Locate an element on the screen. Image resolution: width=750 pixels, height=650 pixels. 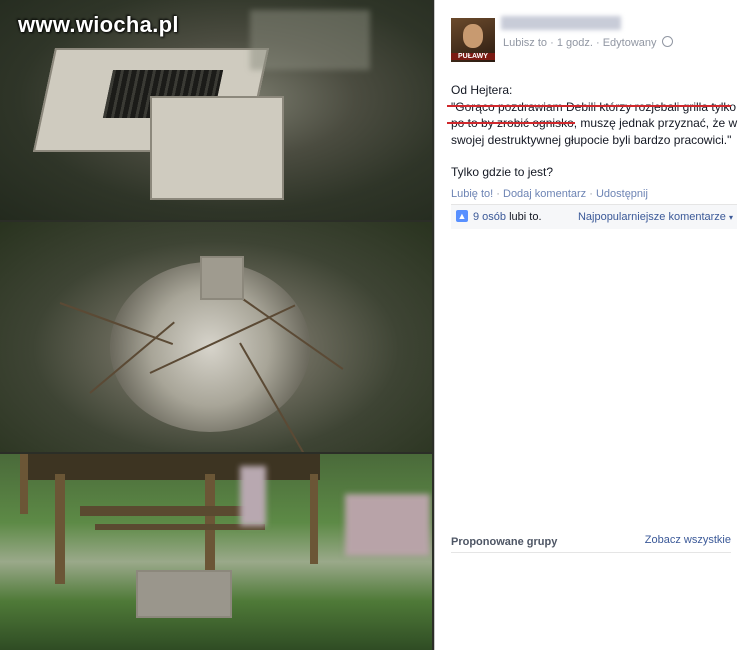
author-avatar: PUŁAWY is located at coordinates (473, 40).